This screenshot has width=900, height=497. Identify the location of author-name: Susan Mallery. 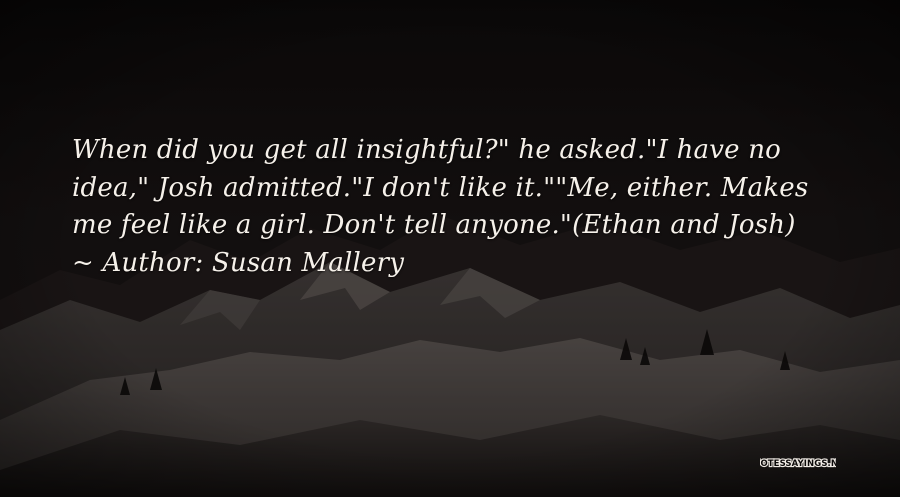
(308, 262).